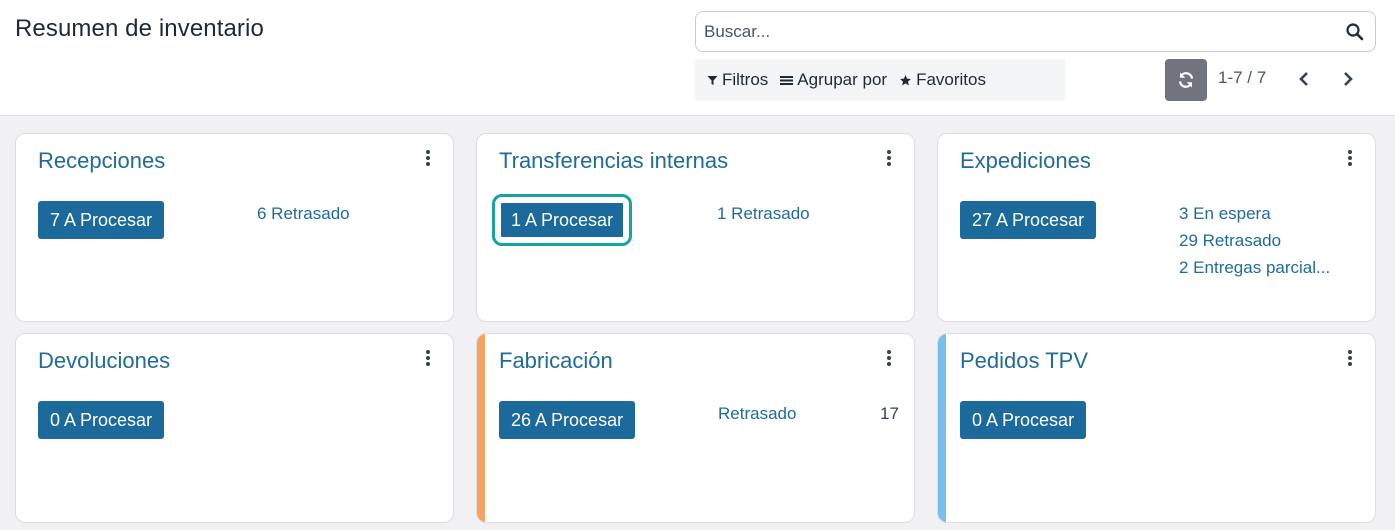 The width and height of the screenshot is (1395, 530). Describe the element at coordinates (234, 428) in the screenshot. I see `operation-card-returns: Devoluciones 0 A Procesar` at that location.